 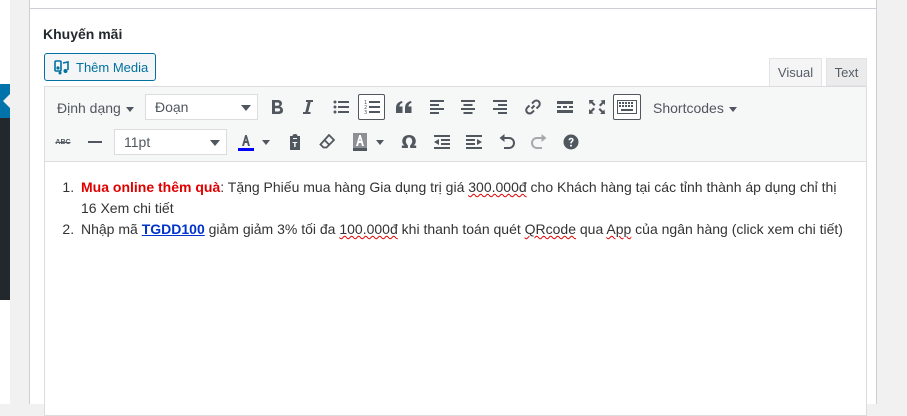 I want to click on outdent-icon, so click(x=442, y=142).